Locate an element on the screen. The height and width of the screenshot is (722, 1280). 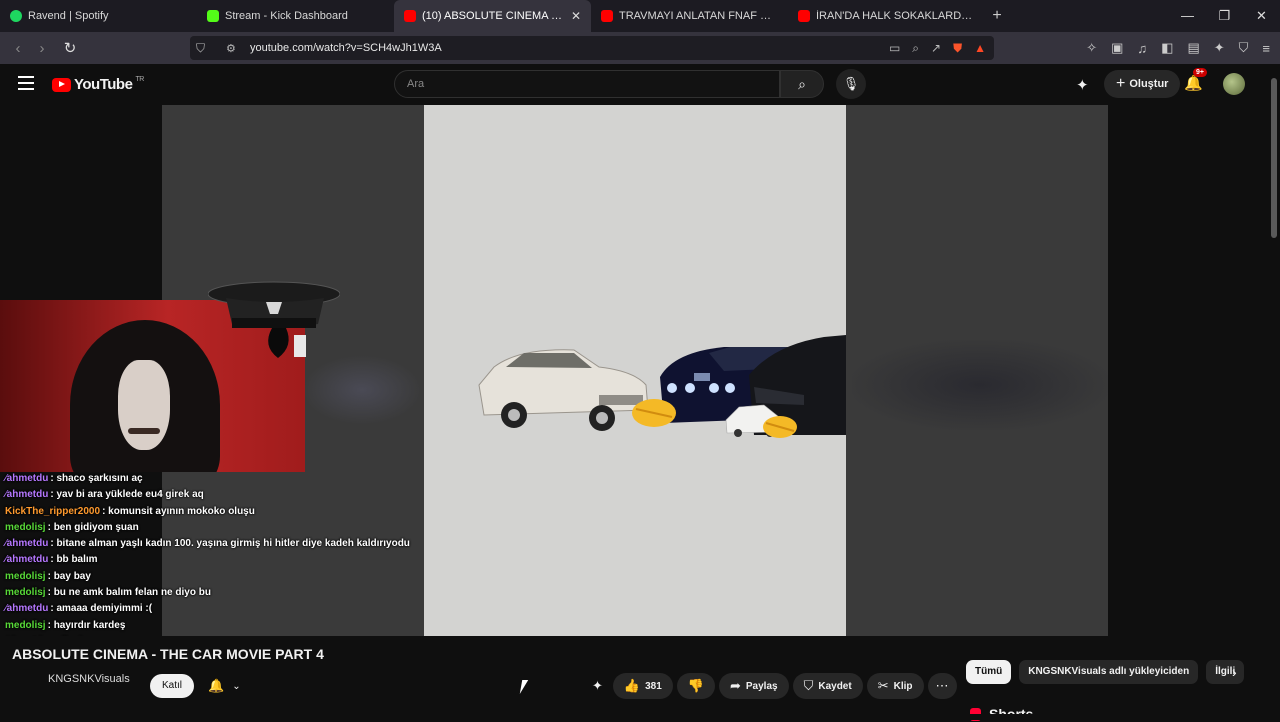
filter-chip: KNGSNKVisuals adlı yükleyiciden is located at coordinates (1109, 672).